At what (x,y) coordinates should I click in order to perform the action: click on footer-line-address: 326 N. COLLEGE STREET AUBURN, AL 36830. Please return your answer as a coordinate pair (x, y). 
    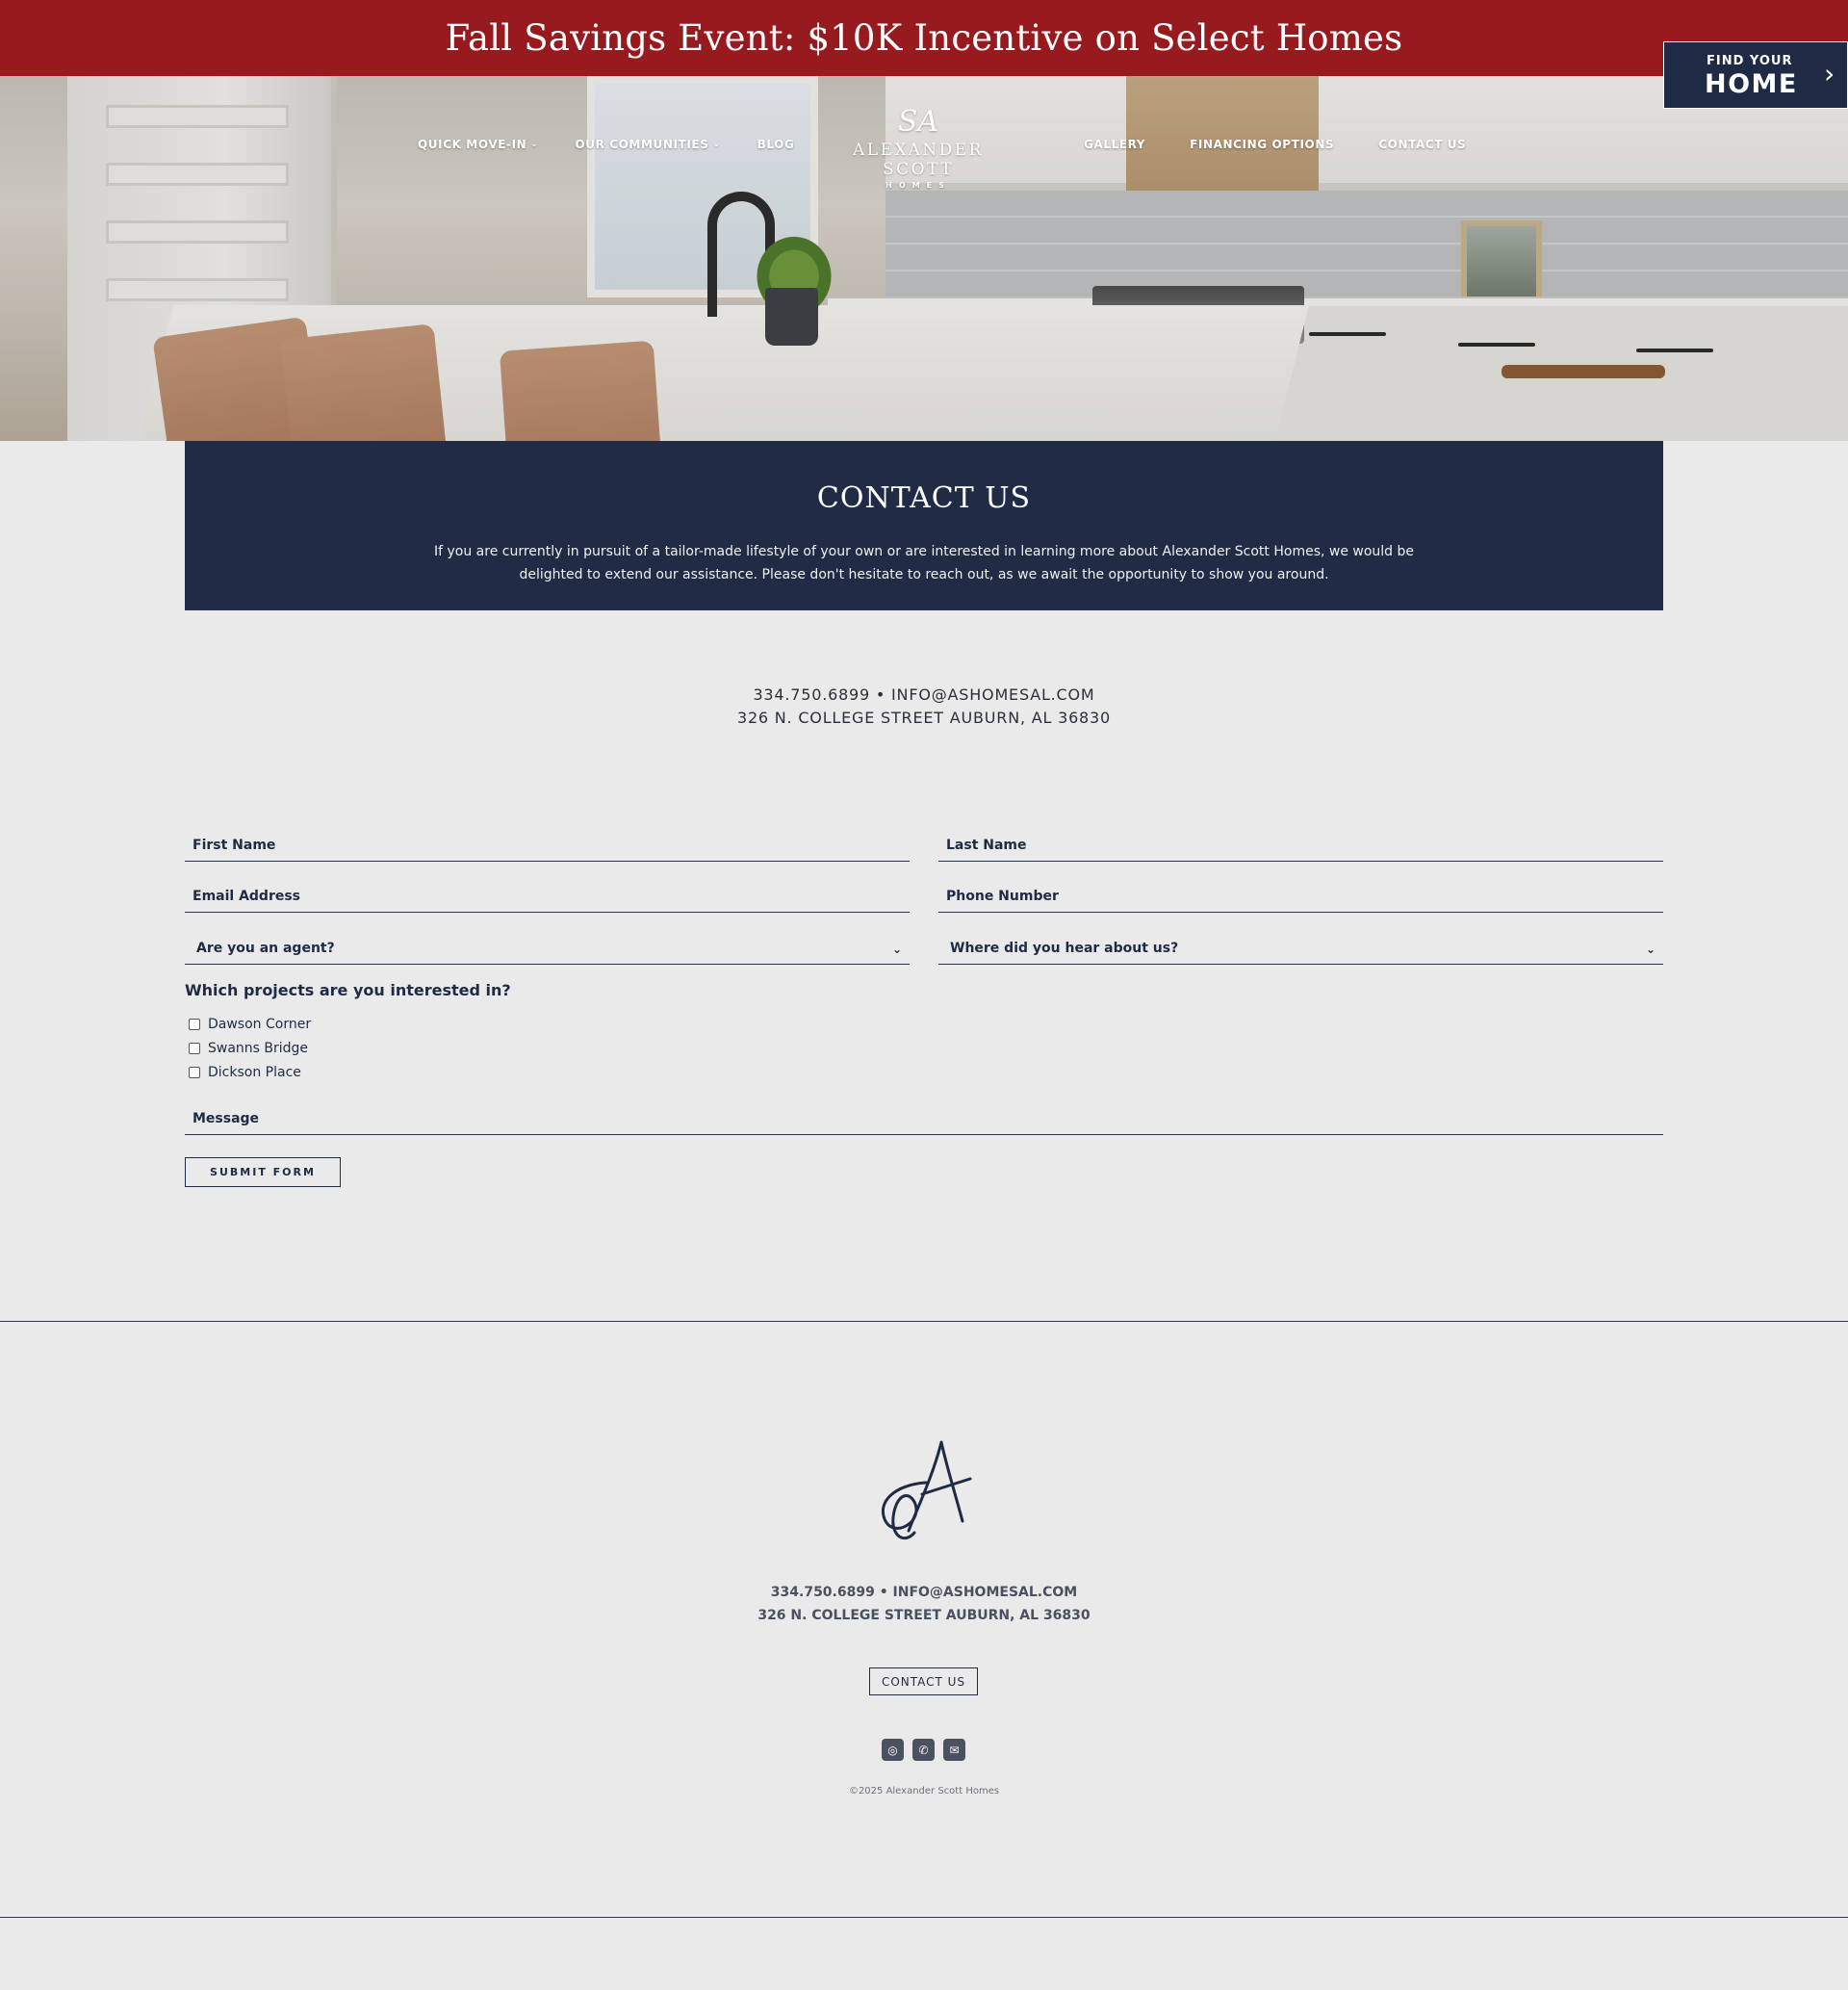
    Looking at the image, I should click on (924, 1615).